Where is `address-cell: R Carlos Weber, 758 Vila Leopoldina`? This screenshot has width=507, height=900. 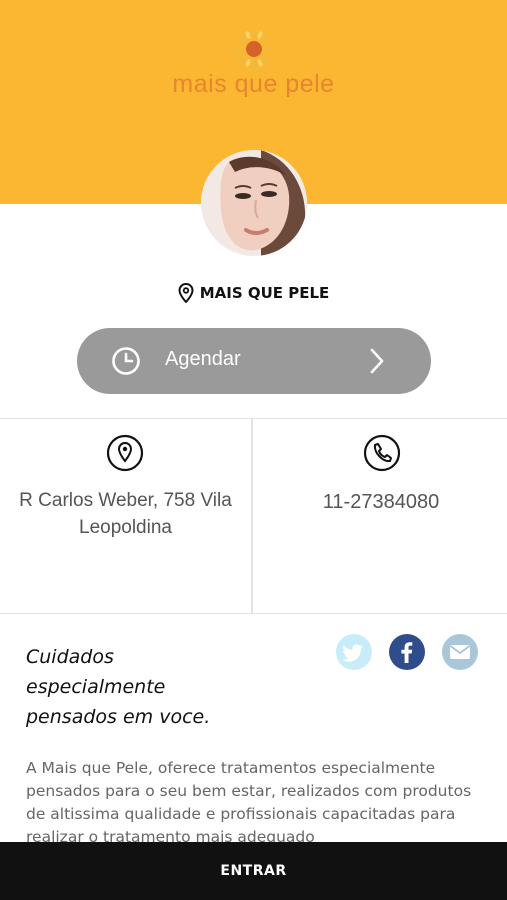
address-cell: R Carlos Weber, 758 Vila Leopoldina is located at coordinates (126, 516).